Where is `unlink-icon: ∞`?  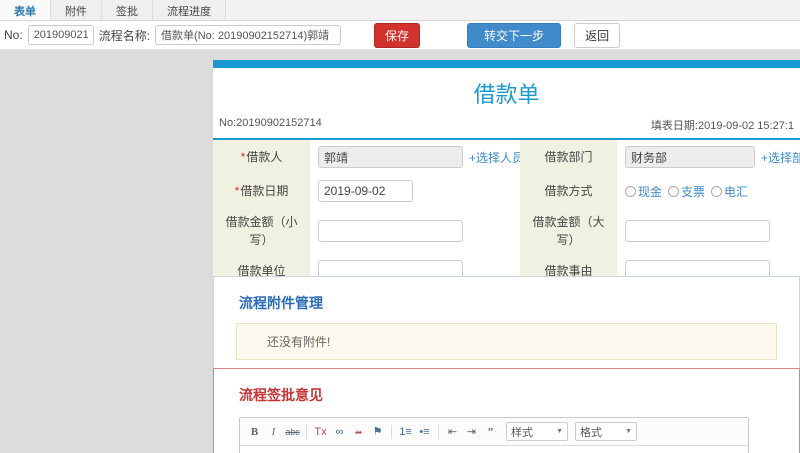 unlink-icon: ∞ is located at coordinates (358, 431).